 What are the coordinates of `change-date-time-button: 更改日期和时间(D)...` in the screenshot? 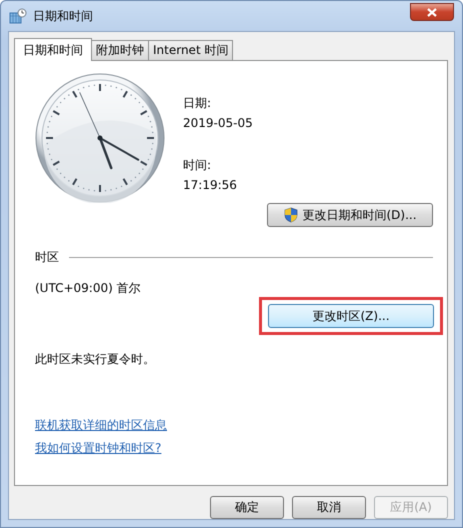 It's located at (350, 215).